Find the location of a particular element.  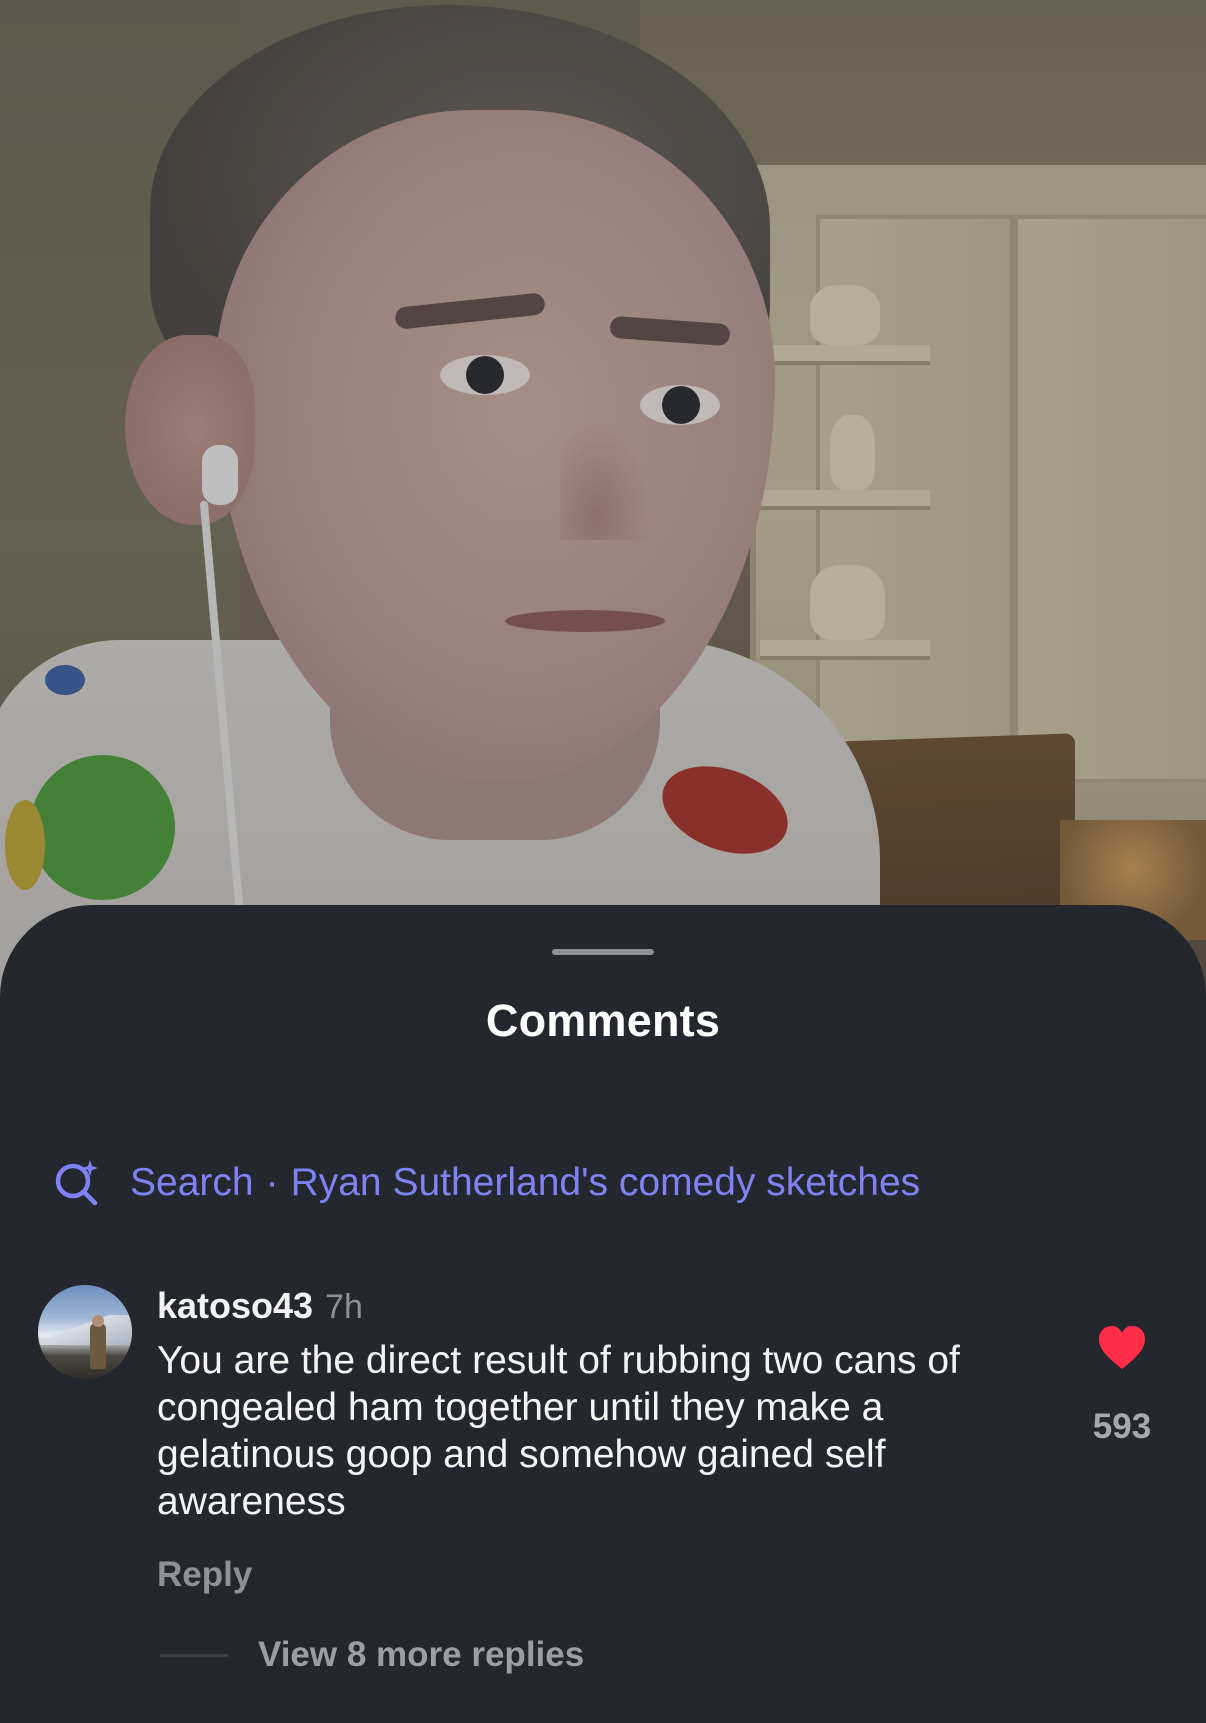

search-prefix: Search is located at coordinates (192, 1182).